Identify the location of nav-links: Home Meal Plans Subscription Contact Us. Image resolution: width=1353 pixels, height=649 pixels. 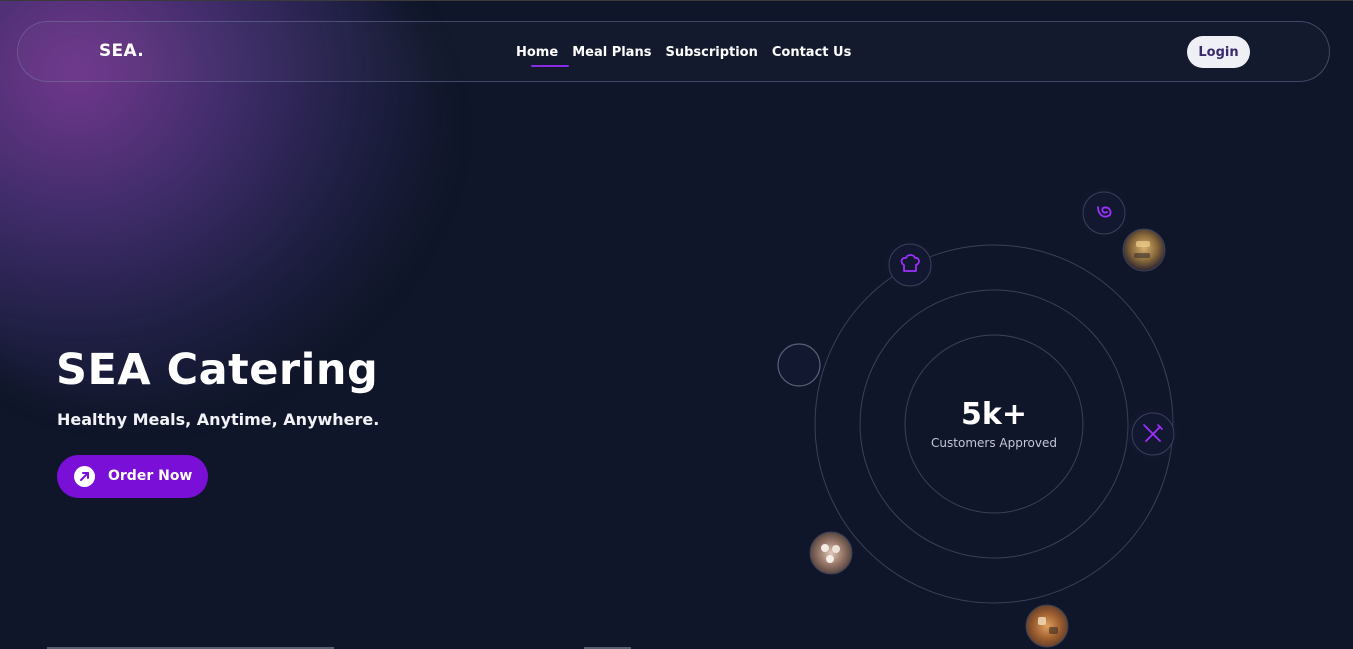
(690, 56).